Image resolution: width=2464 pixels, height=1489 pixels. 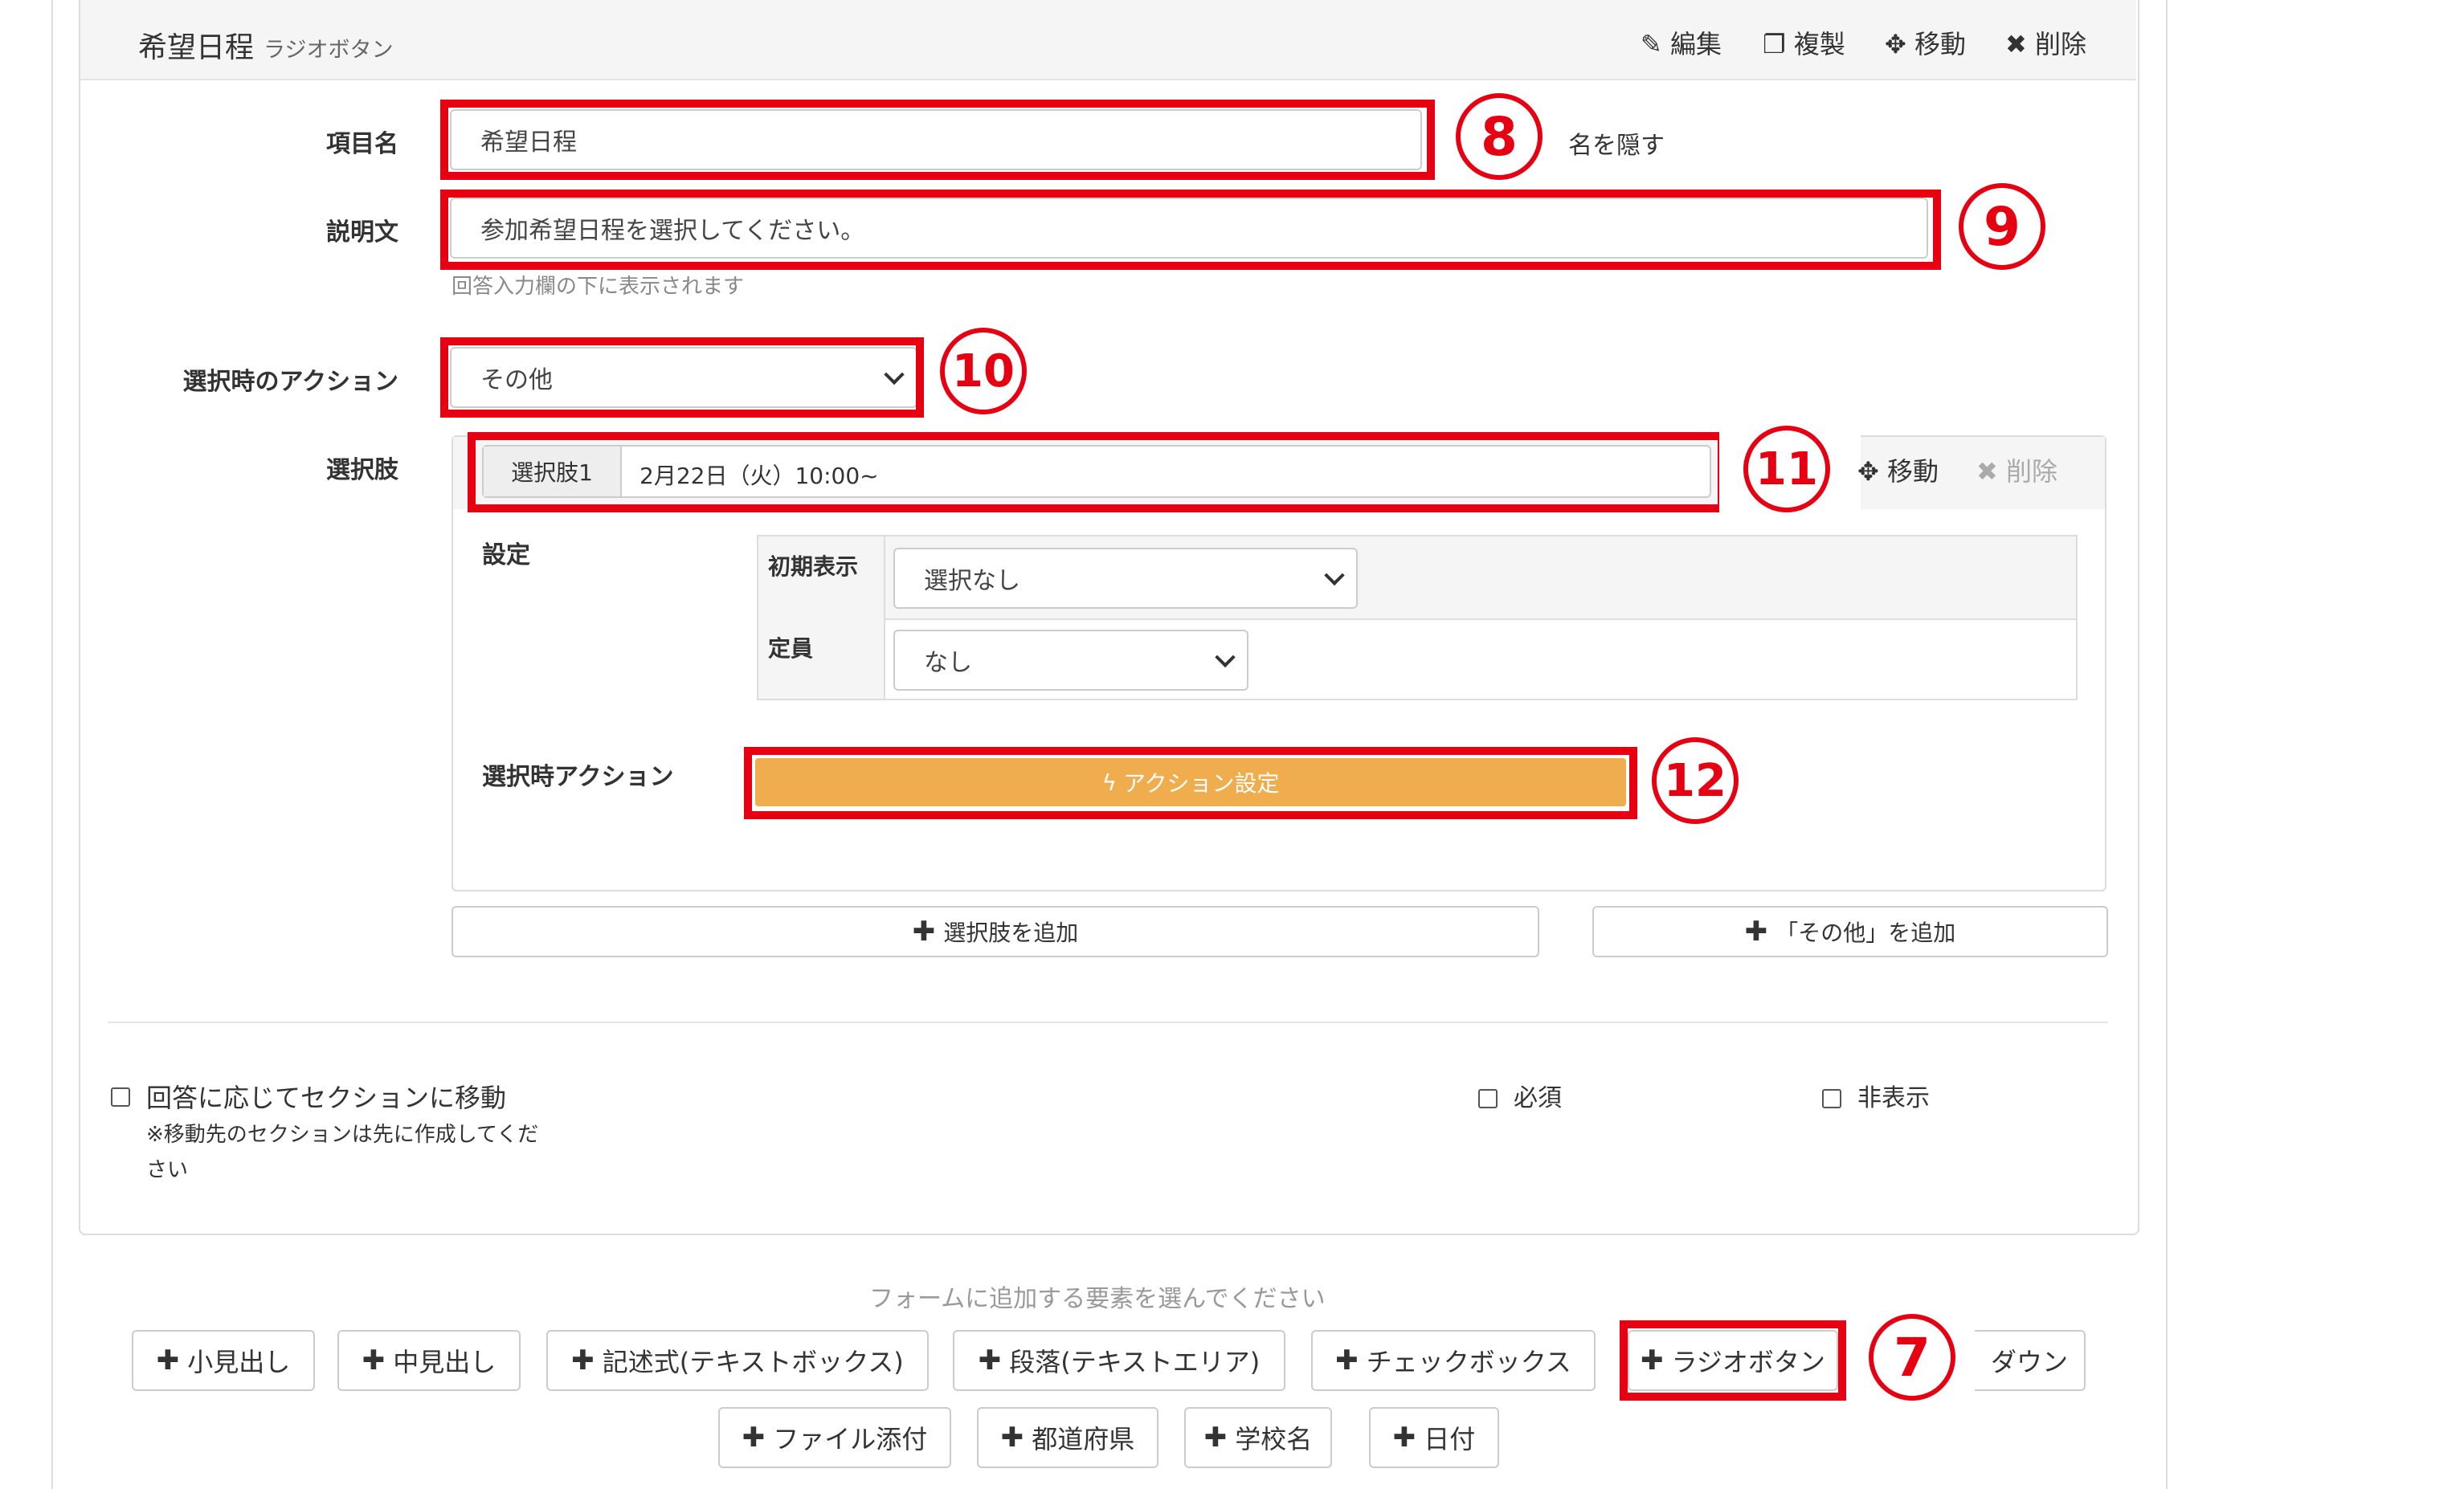 I want to click on add-other-button: ✚ 「その他」を追加, so click(x=1850, y=931).